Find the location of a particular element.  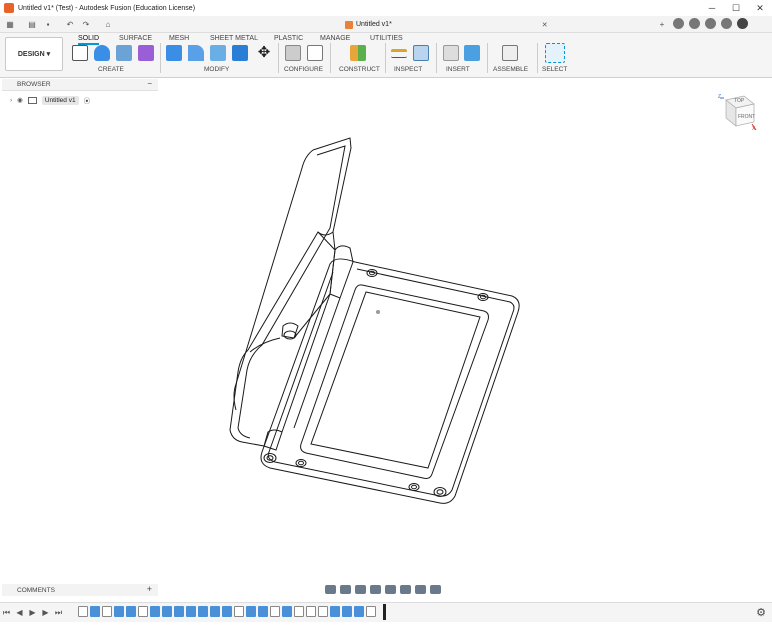

viewcube-z-axis: Z is located at coordinates (720, 97).